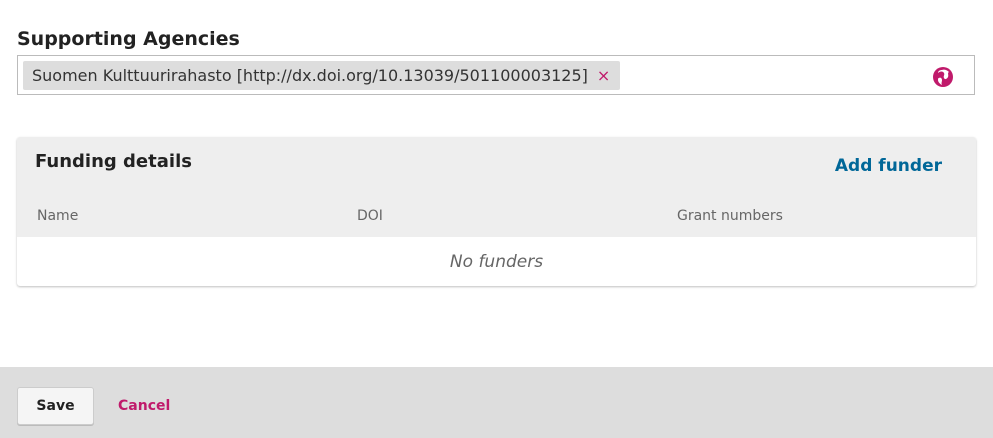 The width and height of the screenshot is (993, 438). I want to click on column-header-doi: DOI, so click(370, 216).